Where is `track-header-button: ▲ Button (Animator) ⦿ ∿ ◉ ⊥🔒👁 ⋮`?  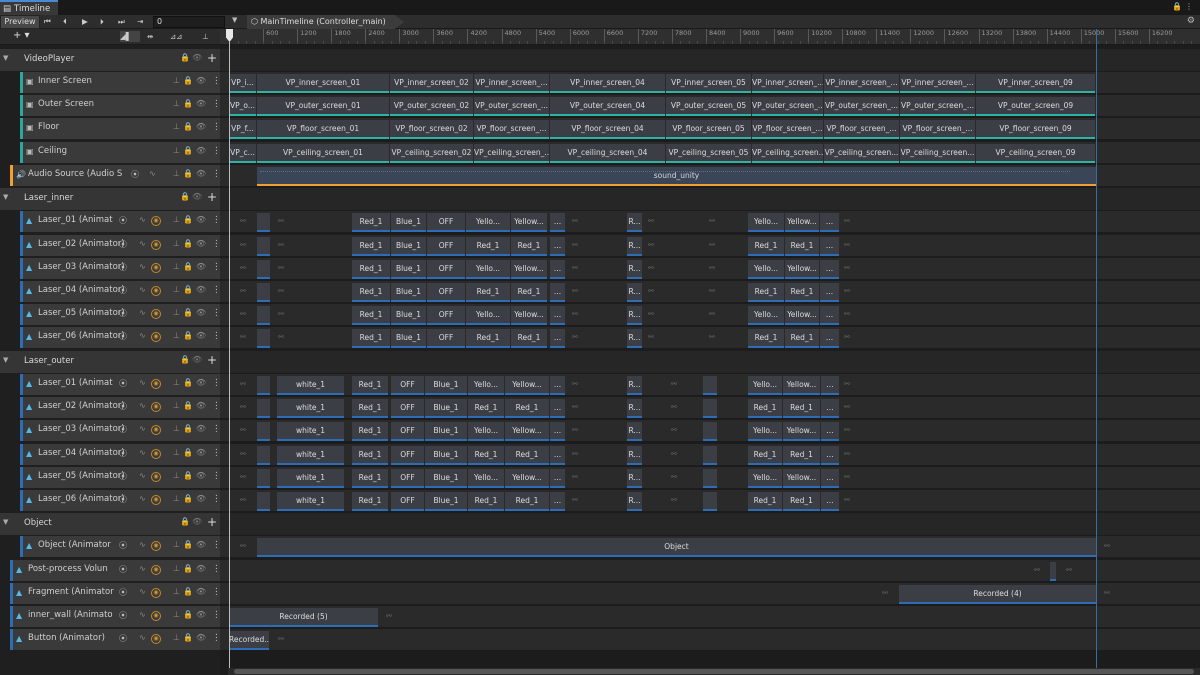
track-header-button: ▲ Button (Animator) ⦿ ∿ ◉ ⊥🔒👁 ⋮ is located at coordinates (115, 639).